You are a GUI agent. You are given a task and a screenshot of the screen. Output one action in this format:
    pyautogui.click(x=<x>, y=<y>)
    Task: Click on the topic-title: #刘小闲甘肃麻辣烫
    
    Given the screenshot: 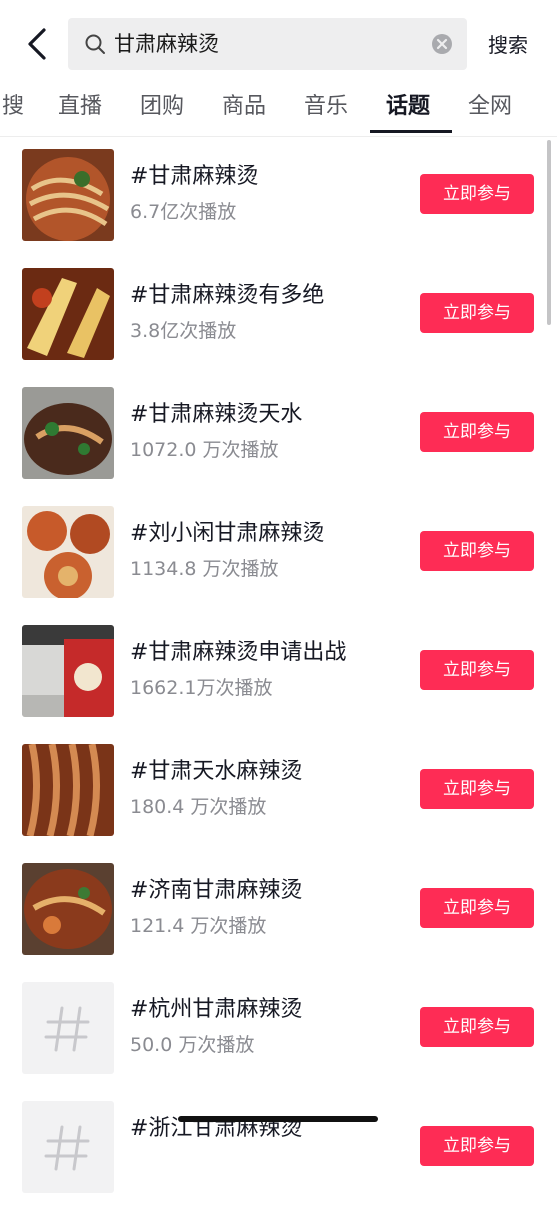 What is the action you would take?
    pyautogui.click(x=227, y=533)
    